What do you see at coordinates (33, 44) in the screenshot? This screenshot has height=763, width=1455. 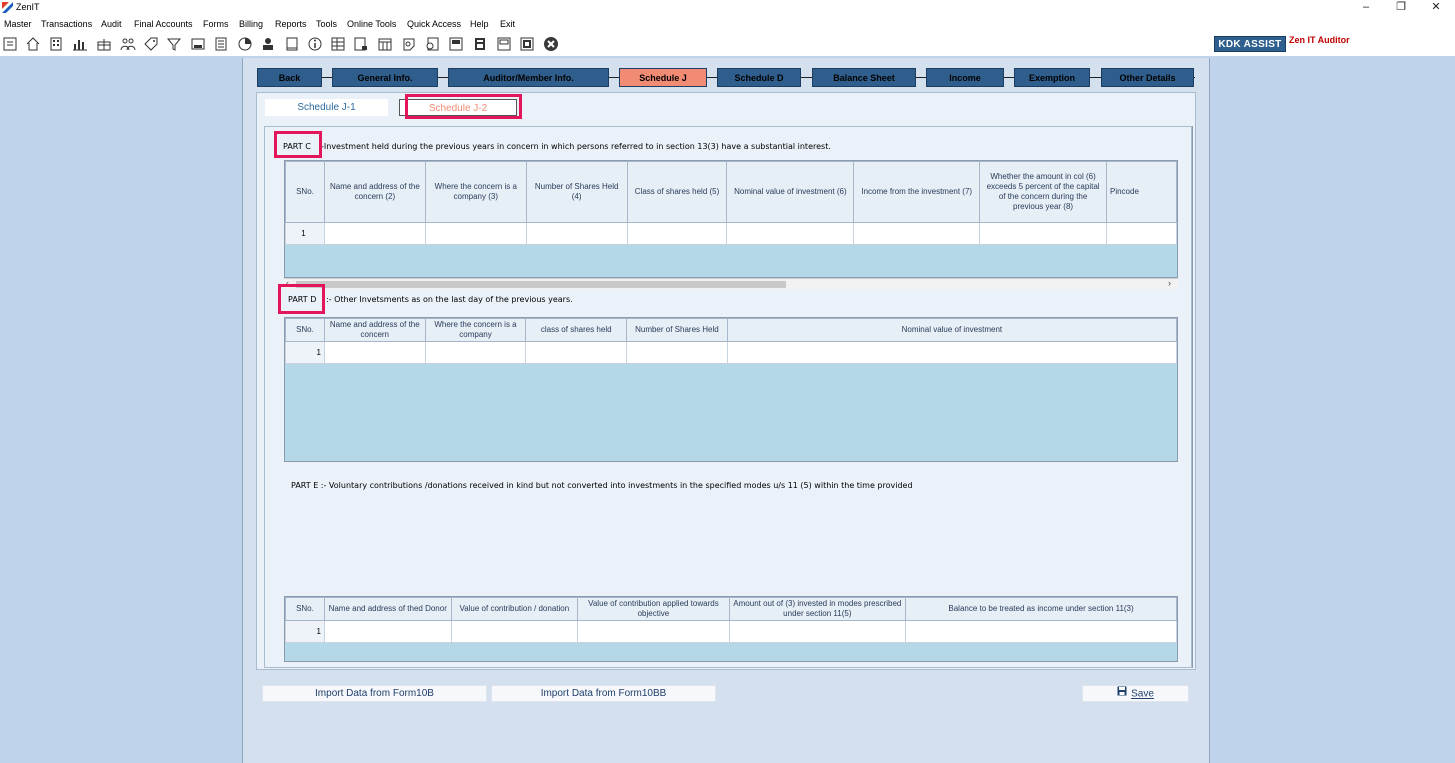 I see `home-icon` at bounding box center [33, 44].